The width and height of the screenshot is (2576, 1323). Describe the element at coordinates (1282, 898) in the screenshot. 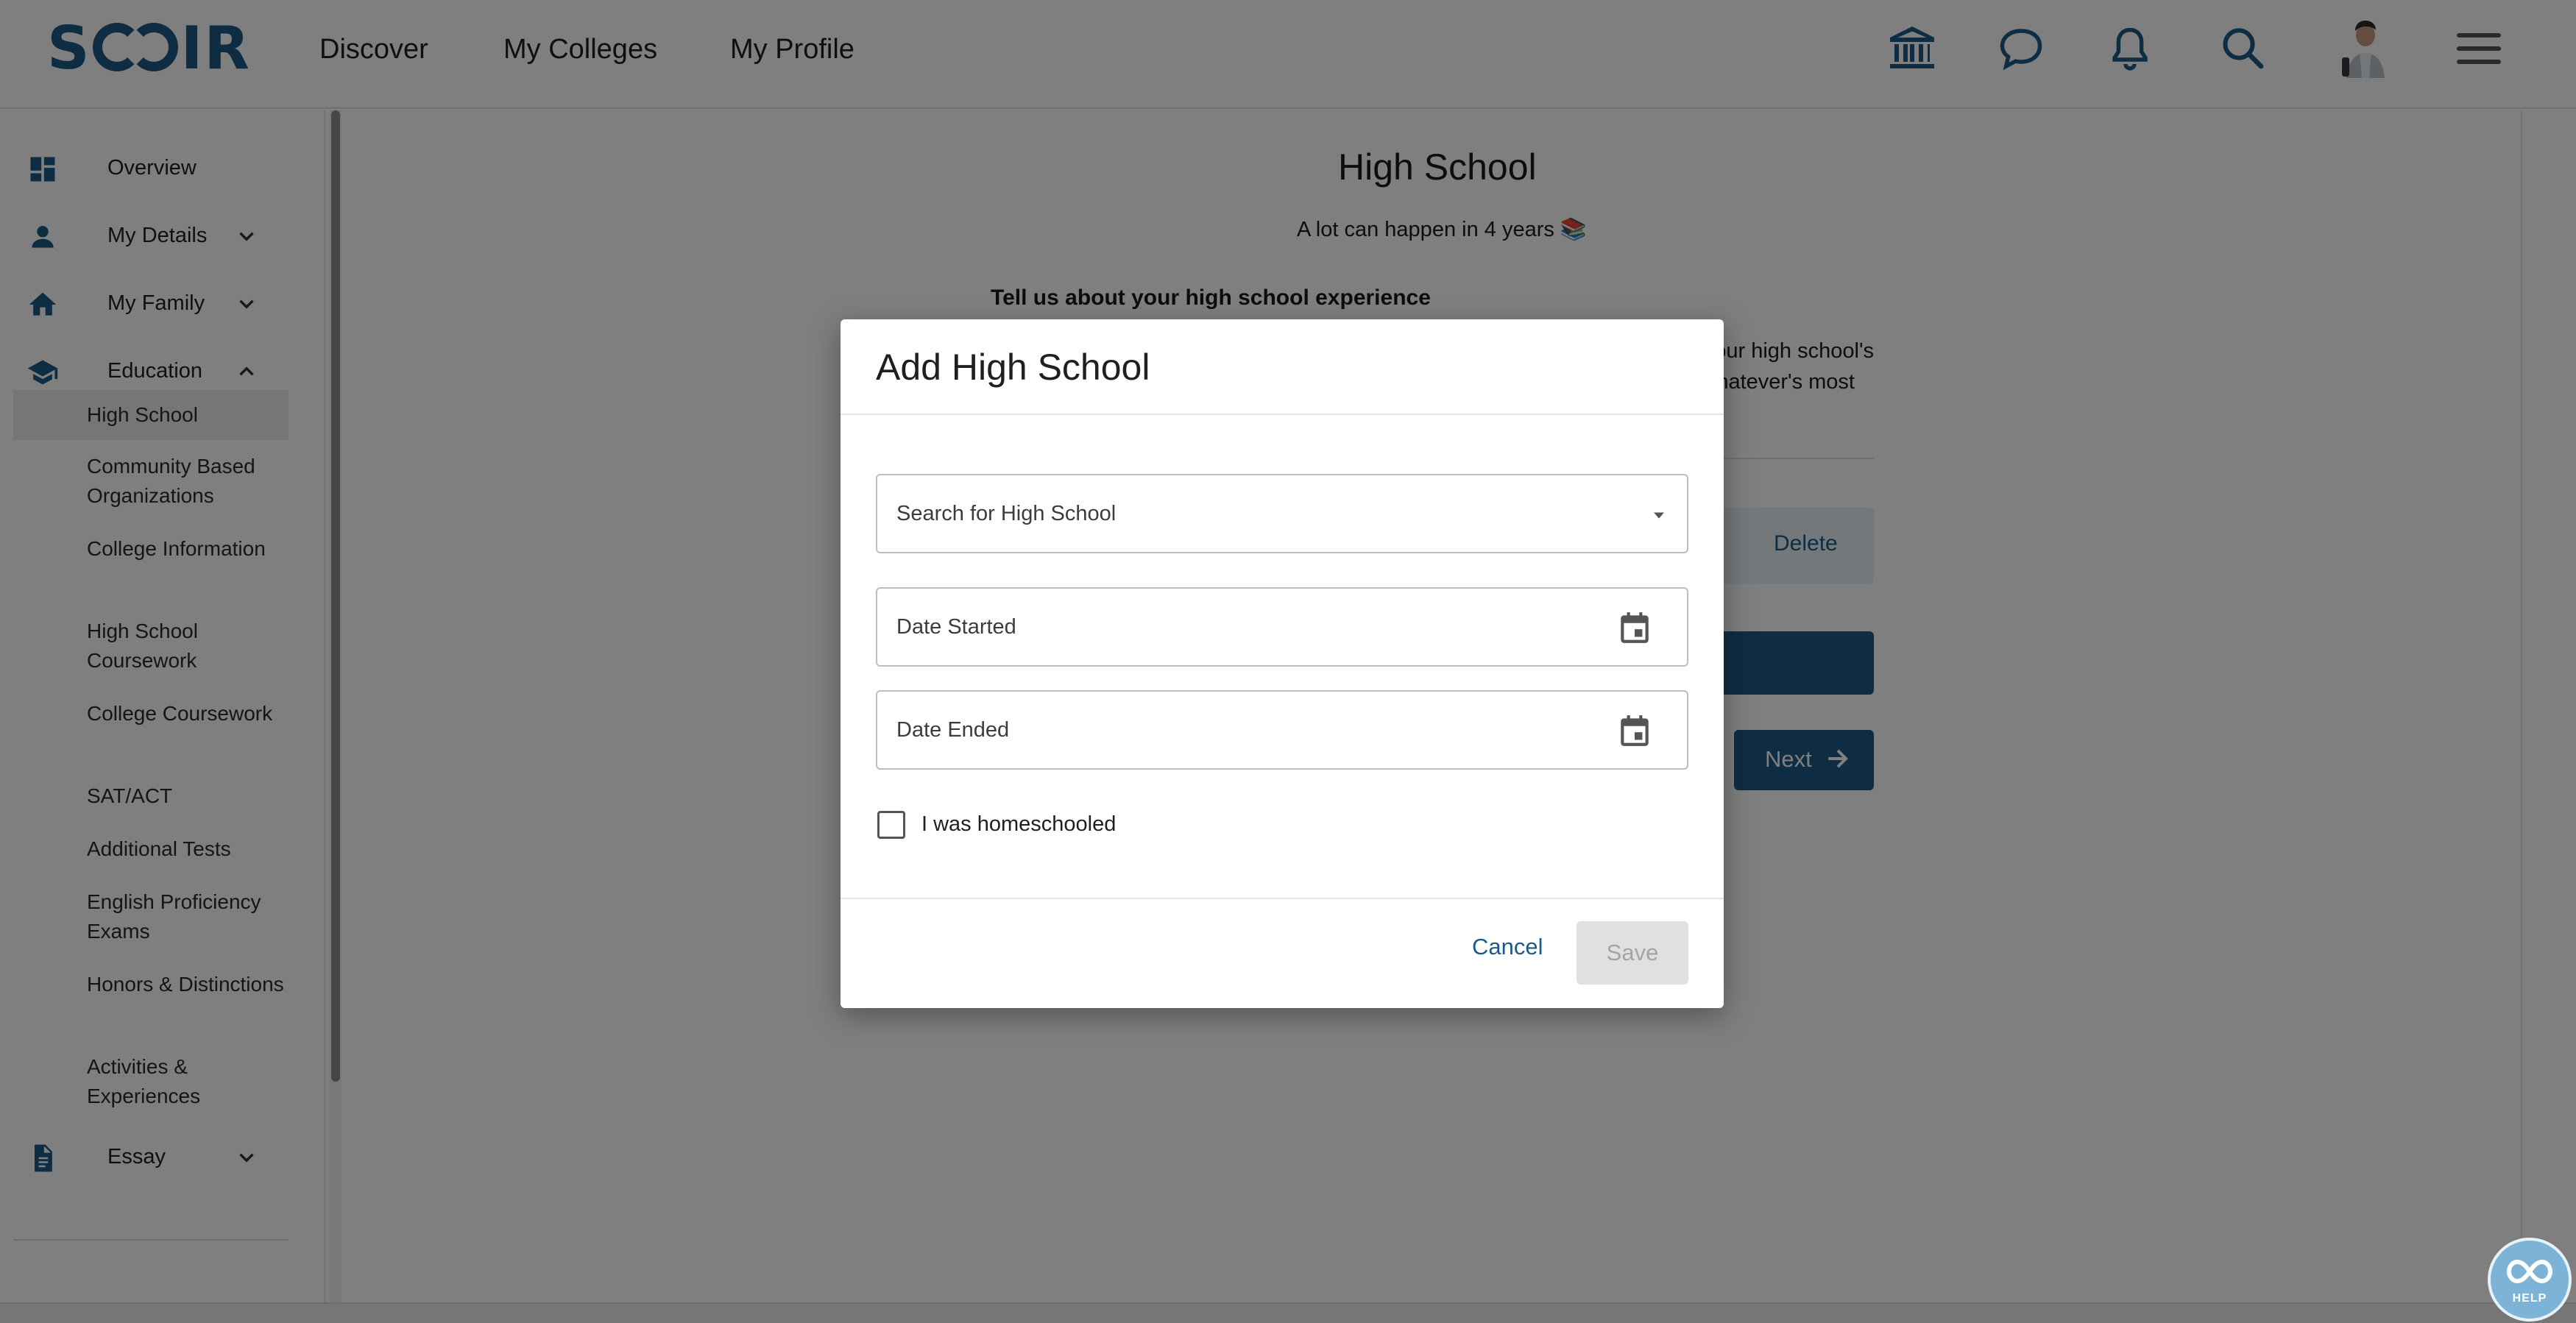

I see `dialog-footer-divider` at that location.